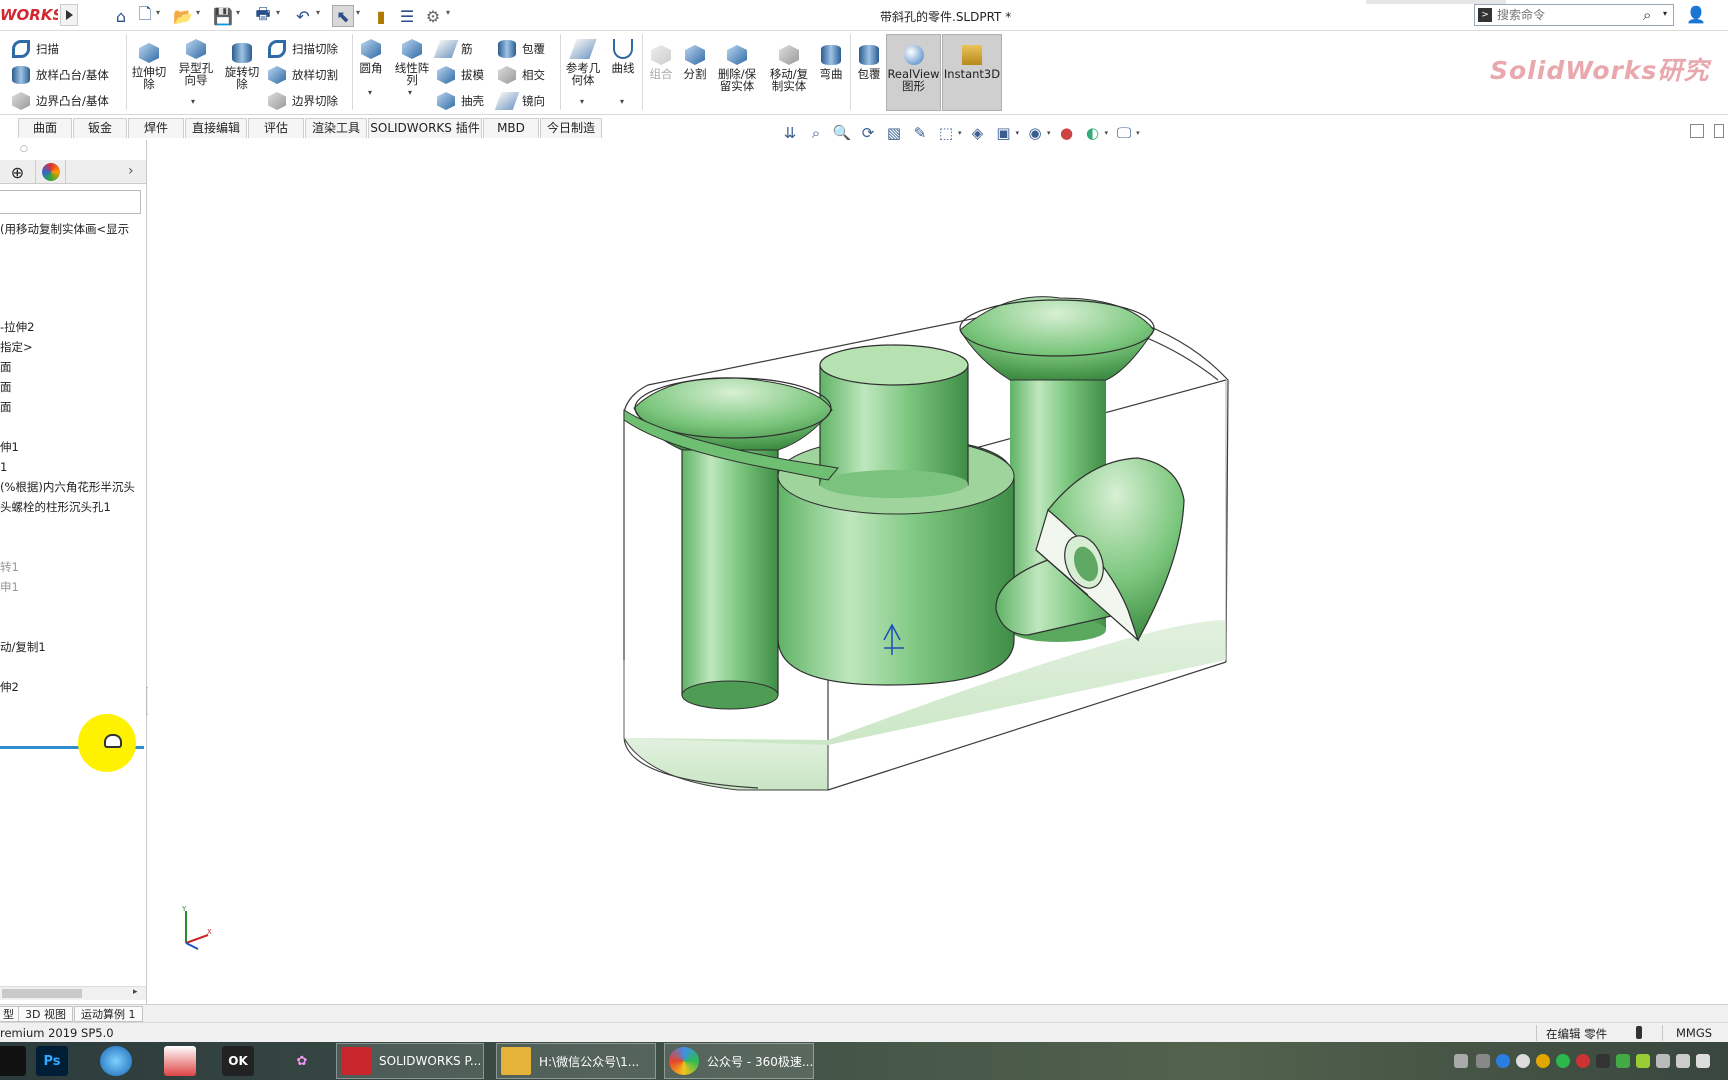 The width and height of the screenshot is (1728, 1080). Describe the element at coordinates (60, 101) in the screenshot. I see `boundary-boss-button: 边界凸台/基体` at that location.